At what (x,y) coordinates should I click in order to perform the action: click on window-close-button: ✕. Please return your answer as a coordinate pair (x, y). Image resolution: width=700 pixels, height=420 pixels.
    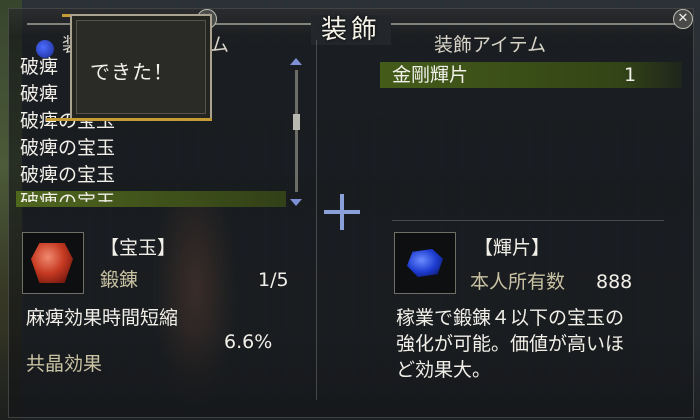
    Looking at the image, I should click on (683, 19).